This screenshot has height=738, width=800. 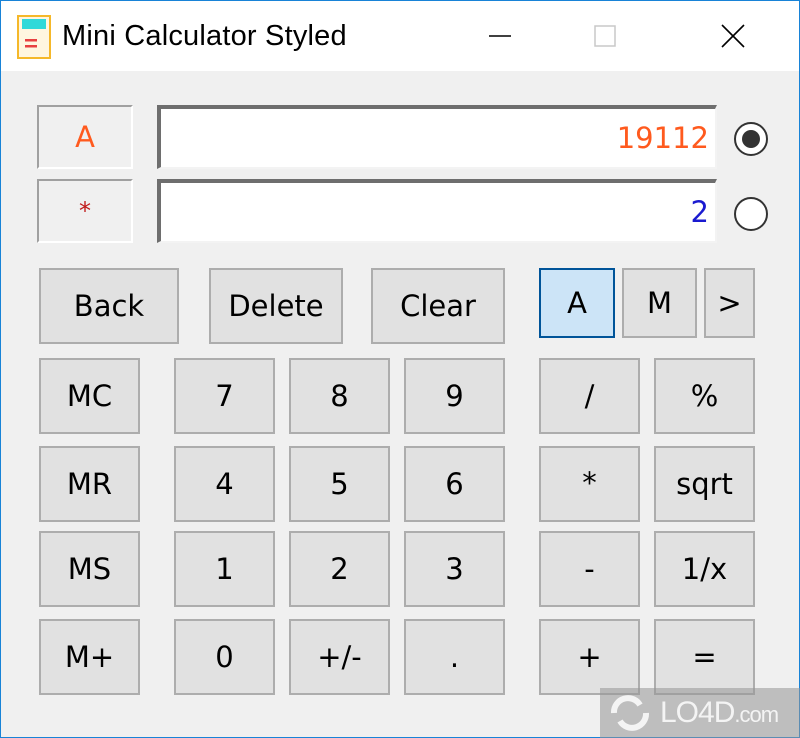 What do you see at coordinates (437, 137) in the screenshot?
I see `register-a-field: 19112` at bounding box center [437, 137].